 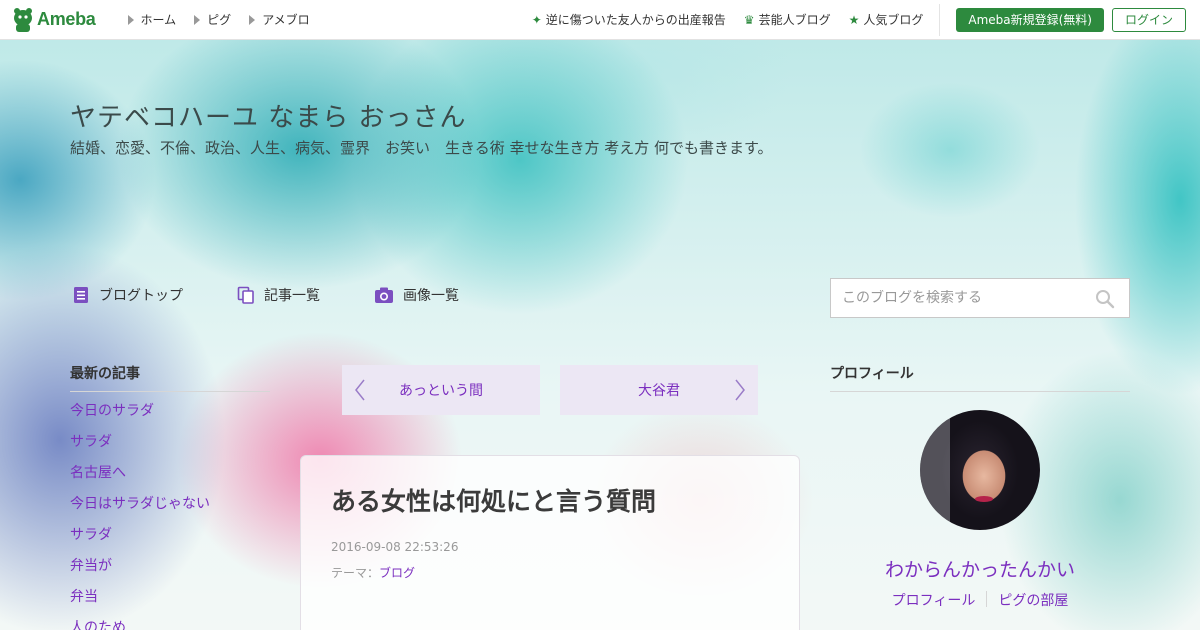 What do you see at coordinates (493, 500) in the screenshot?
I see `article-title: ある女性は何処にと言う質問` at bounding box center [493, 500].